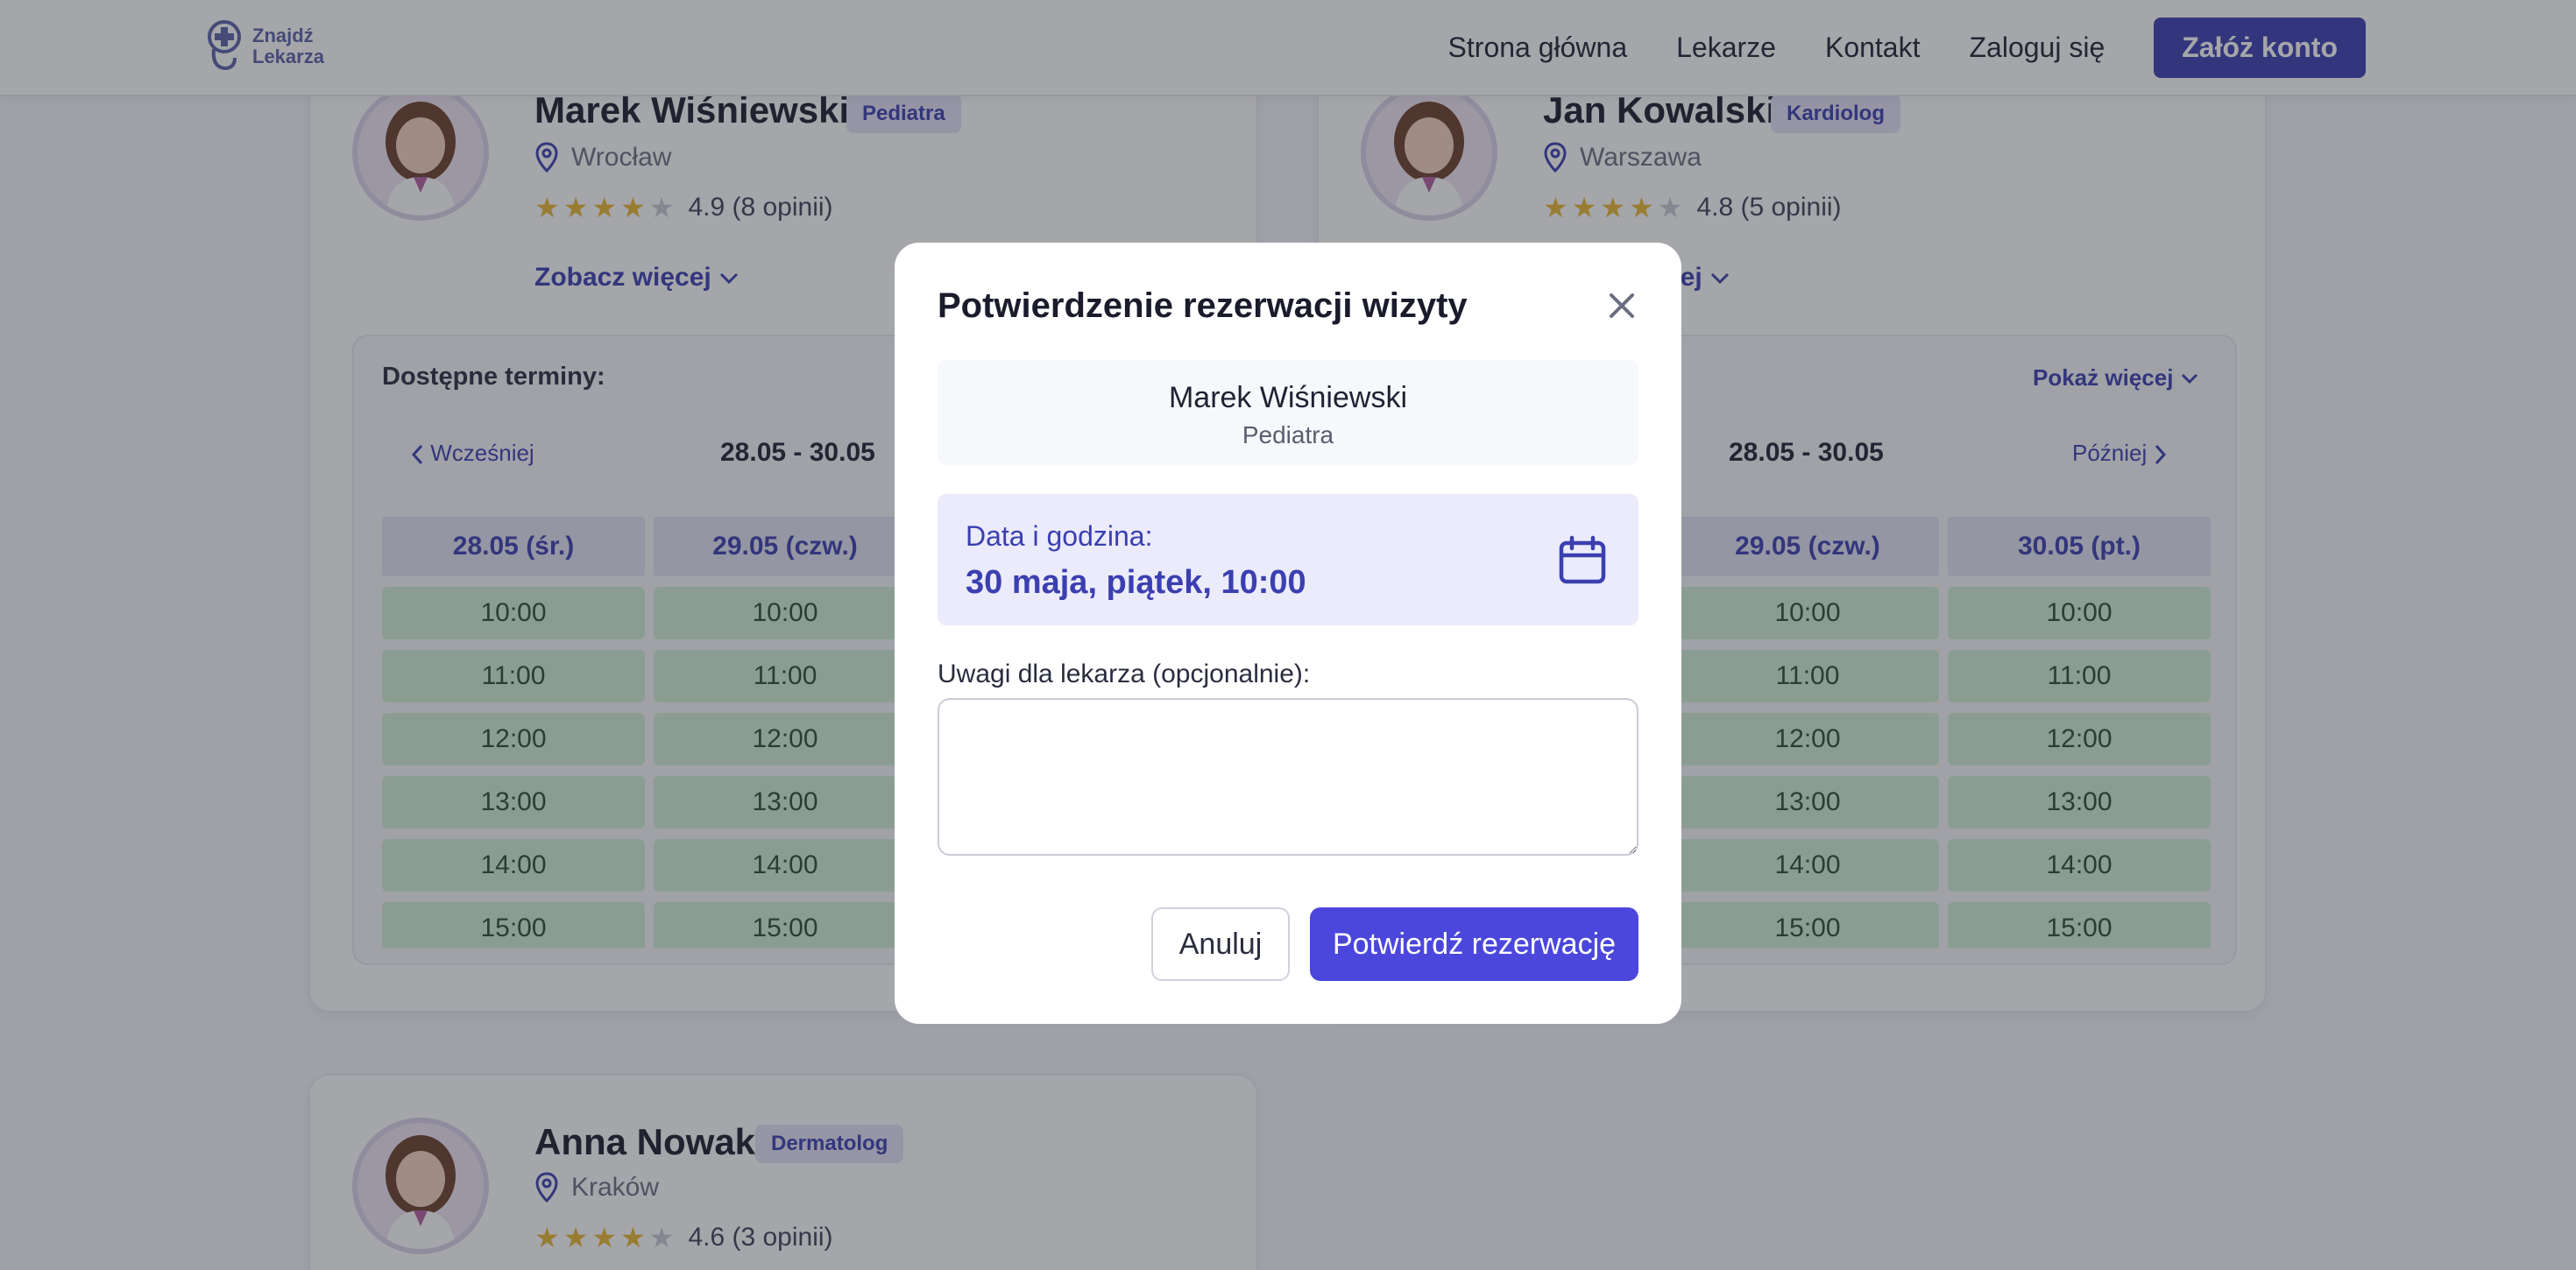  I want to click on selected-datetime: Data i godzina: 30 maja, piątek, 10:00, so click(1288, 559).